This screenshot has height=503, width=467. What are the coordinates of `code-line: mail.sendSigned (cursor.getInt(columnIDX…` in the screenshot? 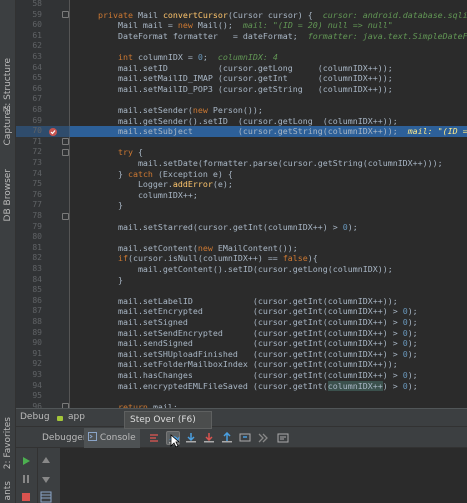 It's located at (268, 343).